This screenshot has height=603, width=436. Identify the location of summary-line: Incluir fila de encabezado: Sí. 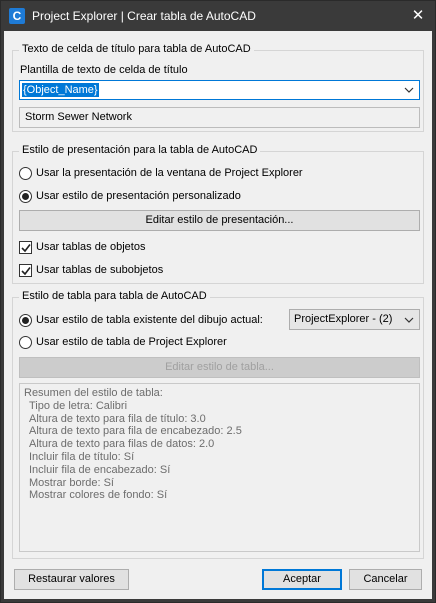
(100, 469).